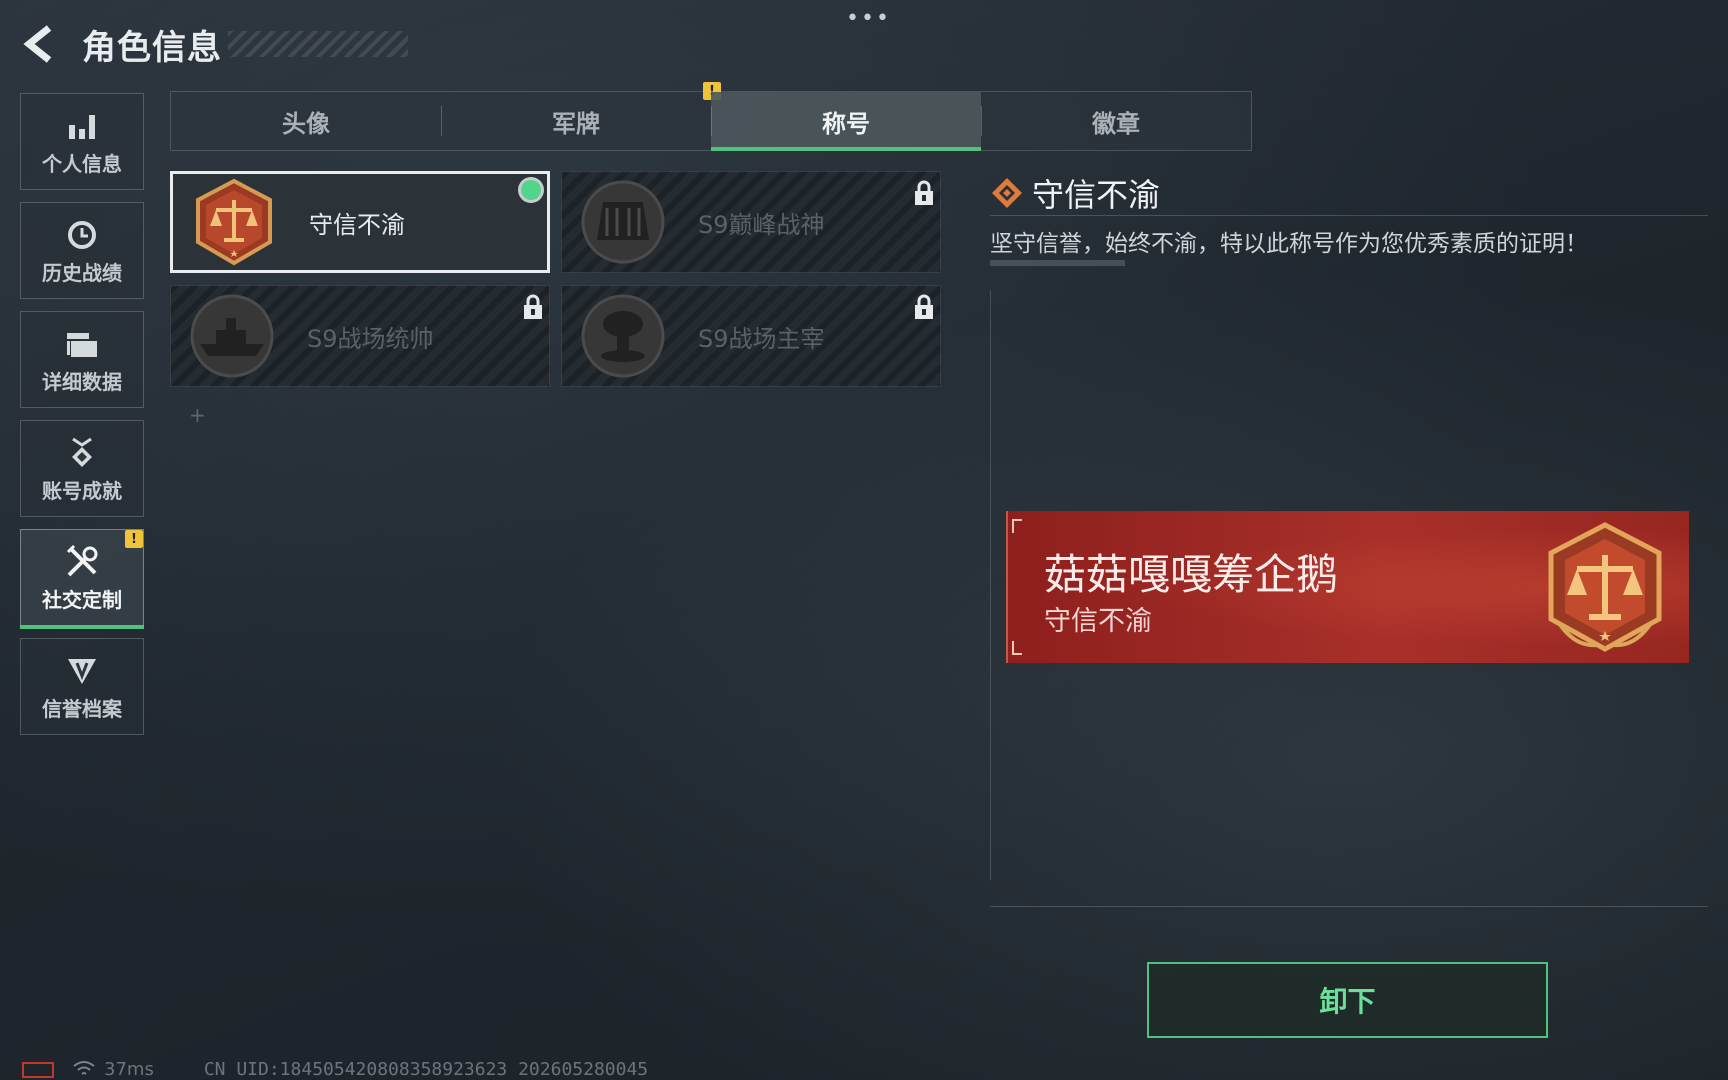 The image size is (1728, 1080). Describe the element at coordinates (82, 273) in the screenshot. I see `sidebar-item-label: 历史战绩` at that location.